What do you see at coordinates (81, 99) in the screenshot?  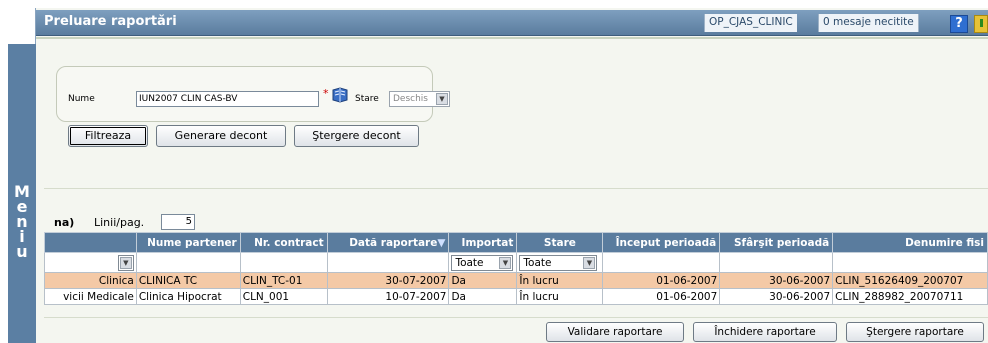 I see `name-label: Nume` at bounding box center [81, 99].